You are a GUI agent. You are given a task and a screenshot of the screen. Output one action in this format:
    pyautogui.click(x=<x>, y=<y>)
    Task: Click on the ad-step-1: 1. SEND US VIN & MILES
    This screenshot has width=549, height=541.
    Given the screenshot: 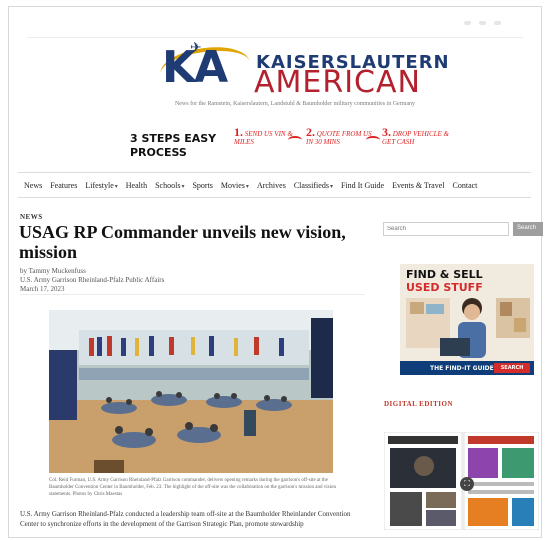 What is the action you would take?
    pyautogui.click(x=263, y=135)
    